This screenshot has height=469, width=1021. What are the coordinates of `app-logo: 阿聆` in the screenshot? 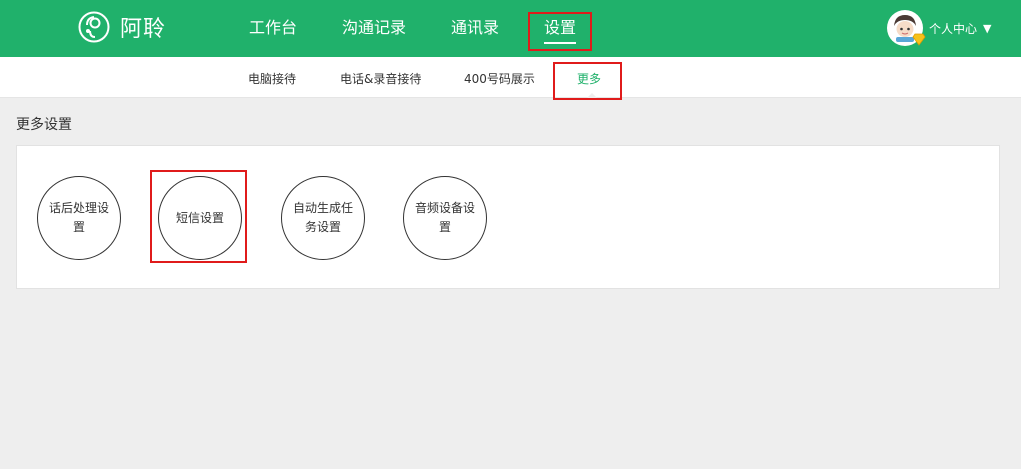 It's located at (122, 27).